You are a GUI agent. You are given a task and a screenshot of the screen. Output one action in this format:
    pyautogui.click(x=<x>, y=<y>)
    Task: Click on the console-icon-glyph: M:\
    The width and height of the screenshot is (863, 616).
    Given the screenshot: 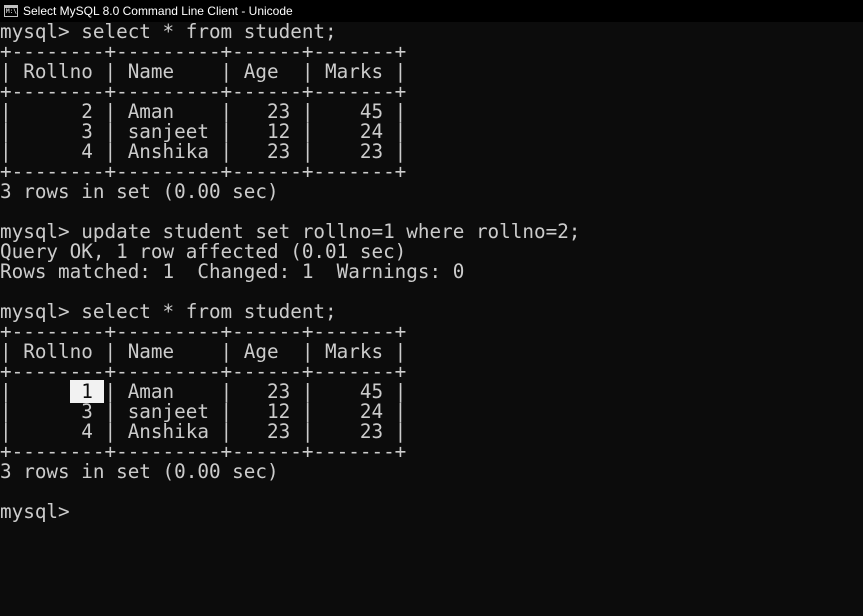 What is the action you would take?
    pyautogui.click(x=11, y=11)
    